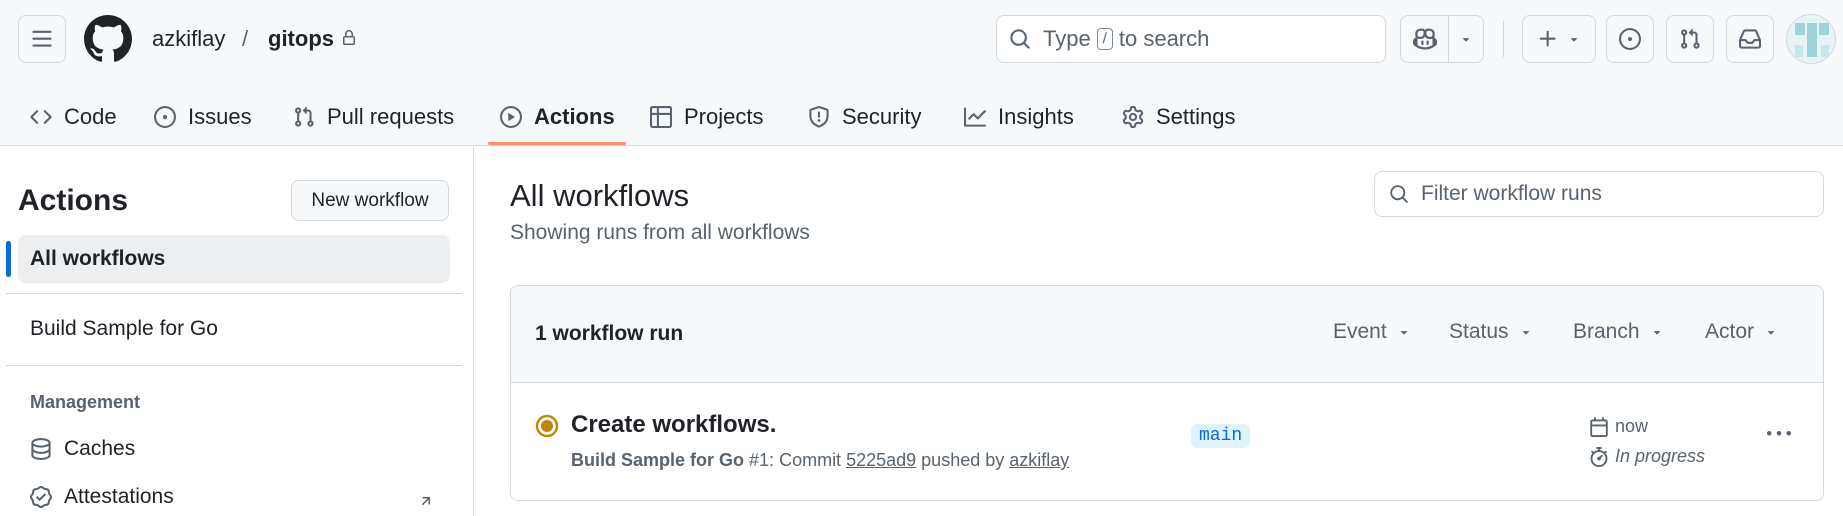 The height and width of the screenshot is (516, 1843). I want to click on run-time: now, so click(1618, 426).